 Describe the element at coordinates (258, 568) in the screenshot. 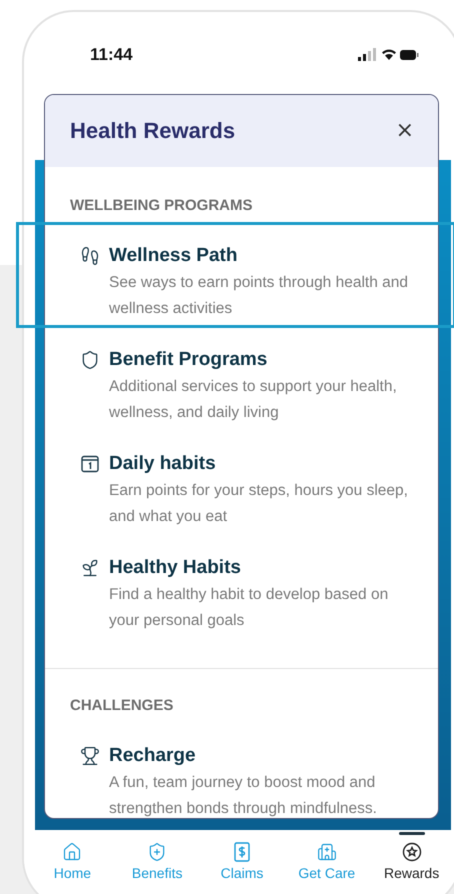

I see `program-title: Healthy Habits` at that location.